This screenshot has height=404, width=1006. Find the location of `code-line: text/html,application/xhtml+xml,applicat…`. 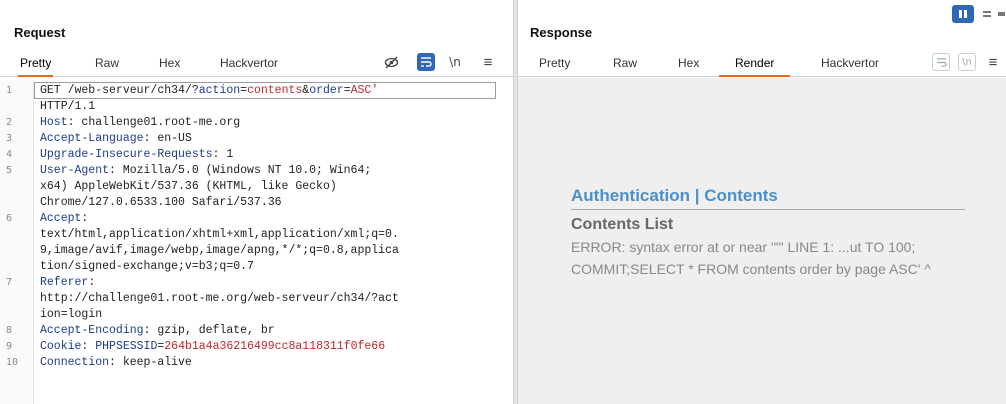

code-line: text/html,application/xhtml+xml,applicat… is located at coordinates (219, 235).